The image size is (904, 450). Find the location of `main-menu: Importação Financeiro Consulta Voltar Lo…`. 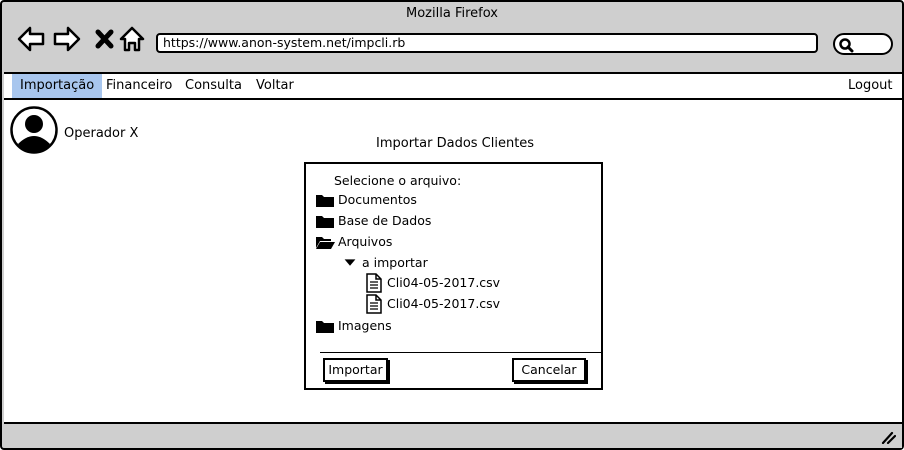

main-menu: Importação Financeiro Consulta Voltar Lo… is located at coordinates (453, 86).